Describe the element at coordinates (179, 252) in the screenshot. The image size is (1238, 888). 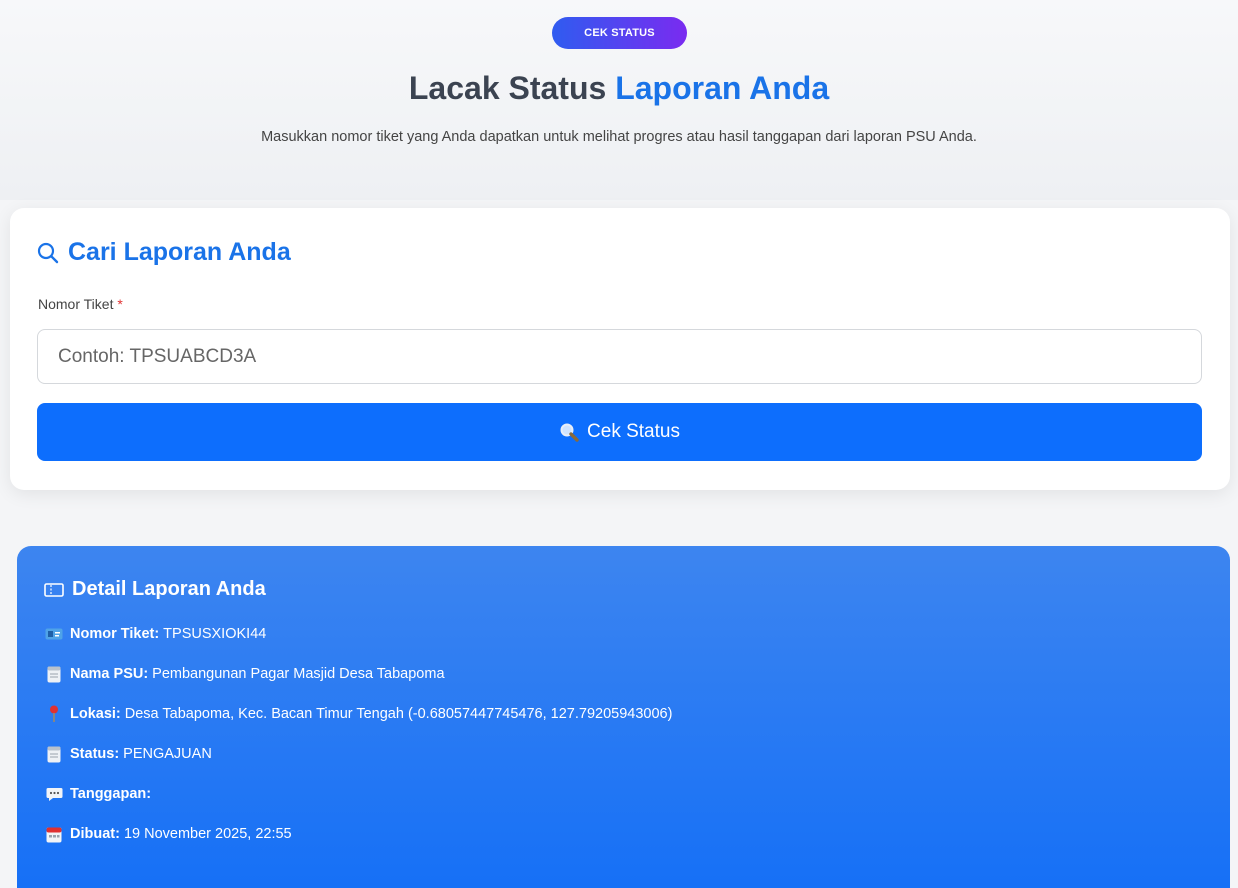
I see `search-card-title-text: Cari Laporan Anda` at that location.